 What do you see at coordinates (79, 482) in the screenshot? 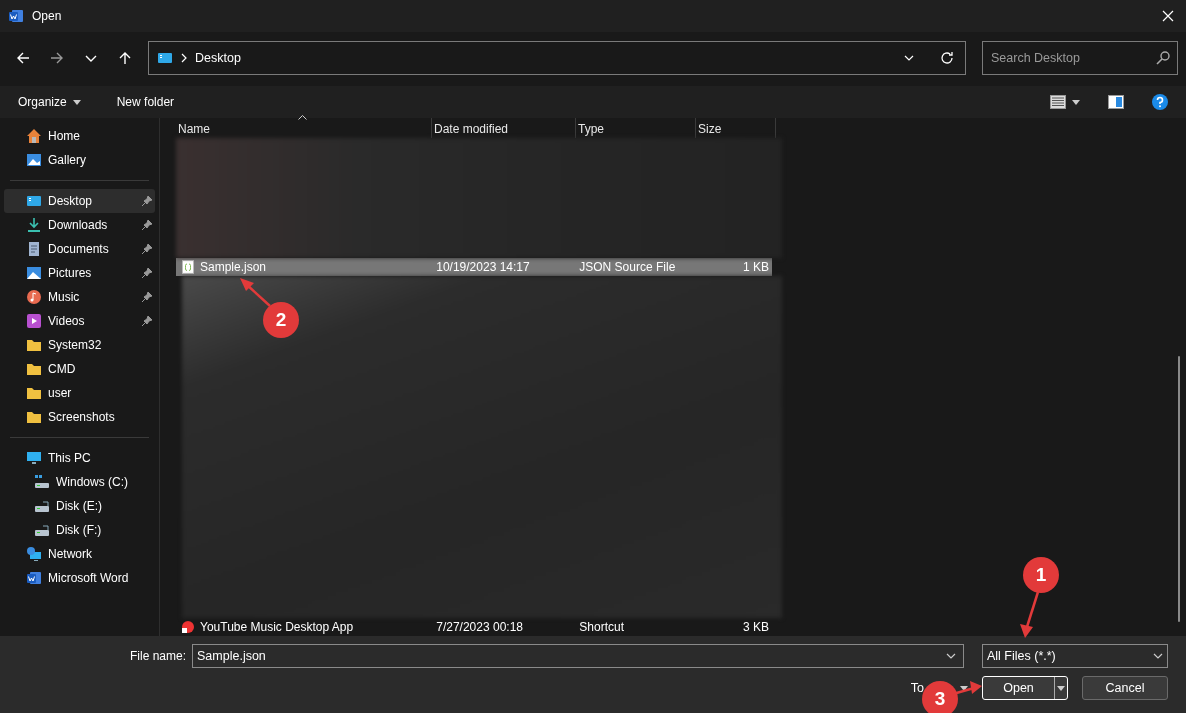
I see `sidebar-item: Windows (C:)` at bounding box center [79, 482].